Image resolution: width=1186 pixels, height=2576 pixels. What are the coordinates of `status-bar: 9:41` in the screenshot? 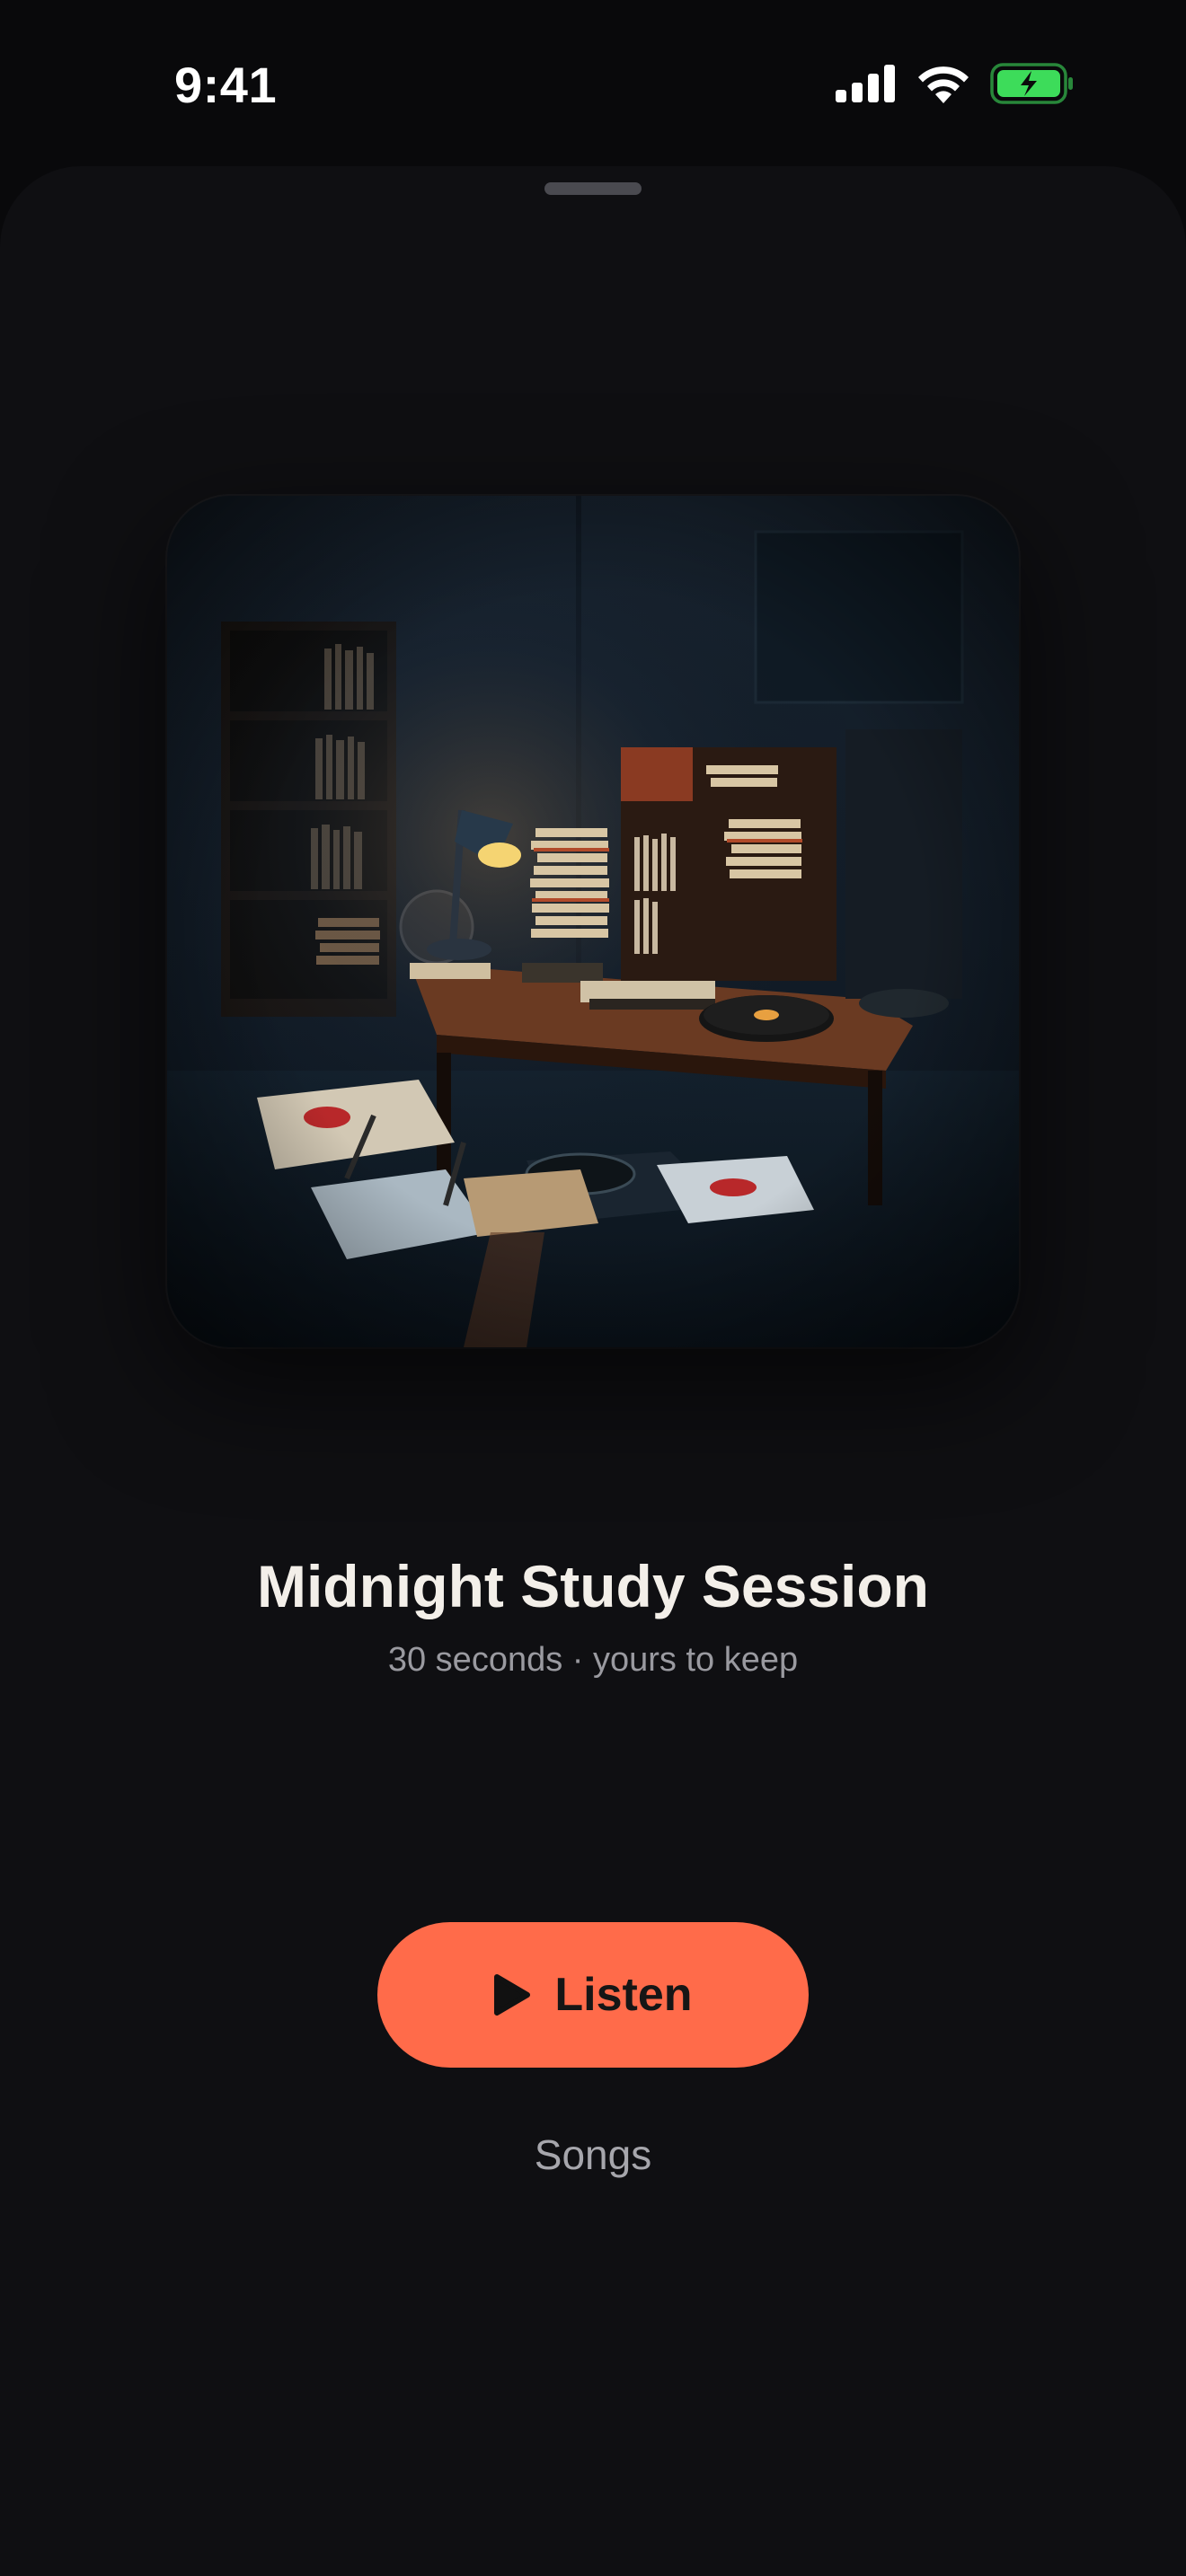 It's located at (593, 81).